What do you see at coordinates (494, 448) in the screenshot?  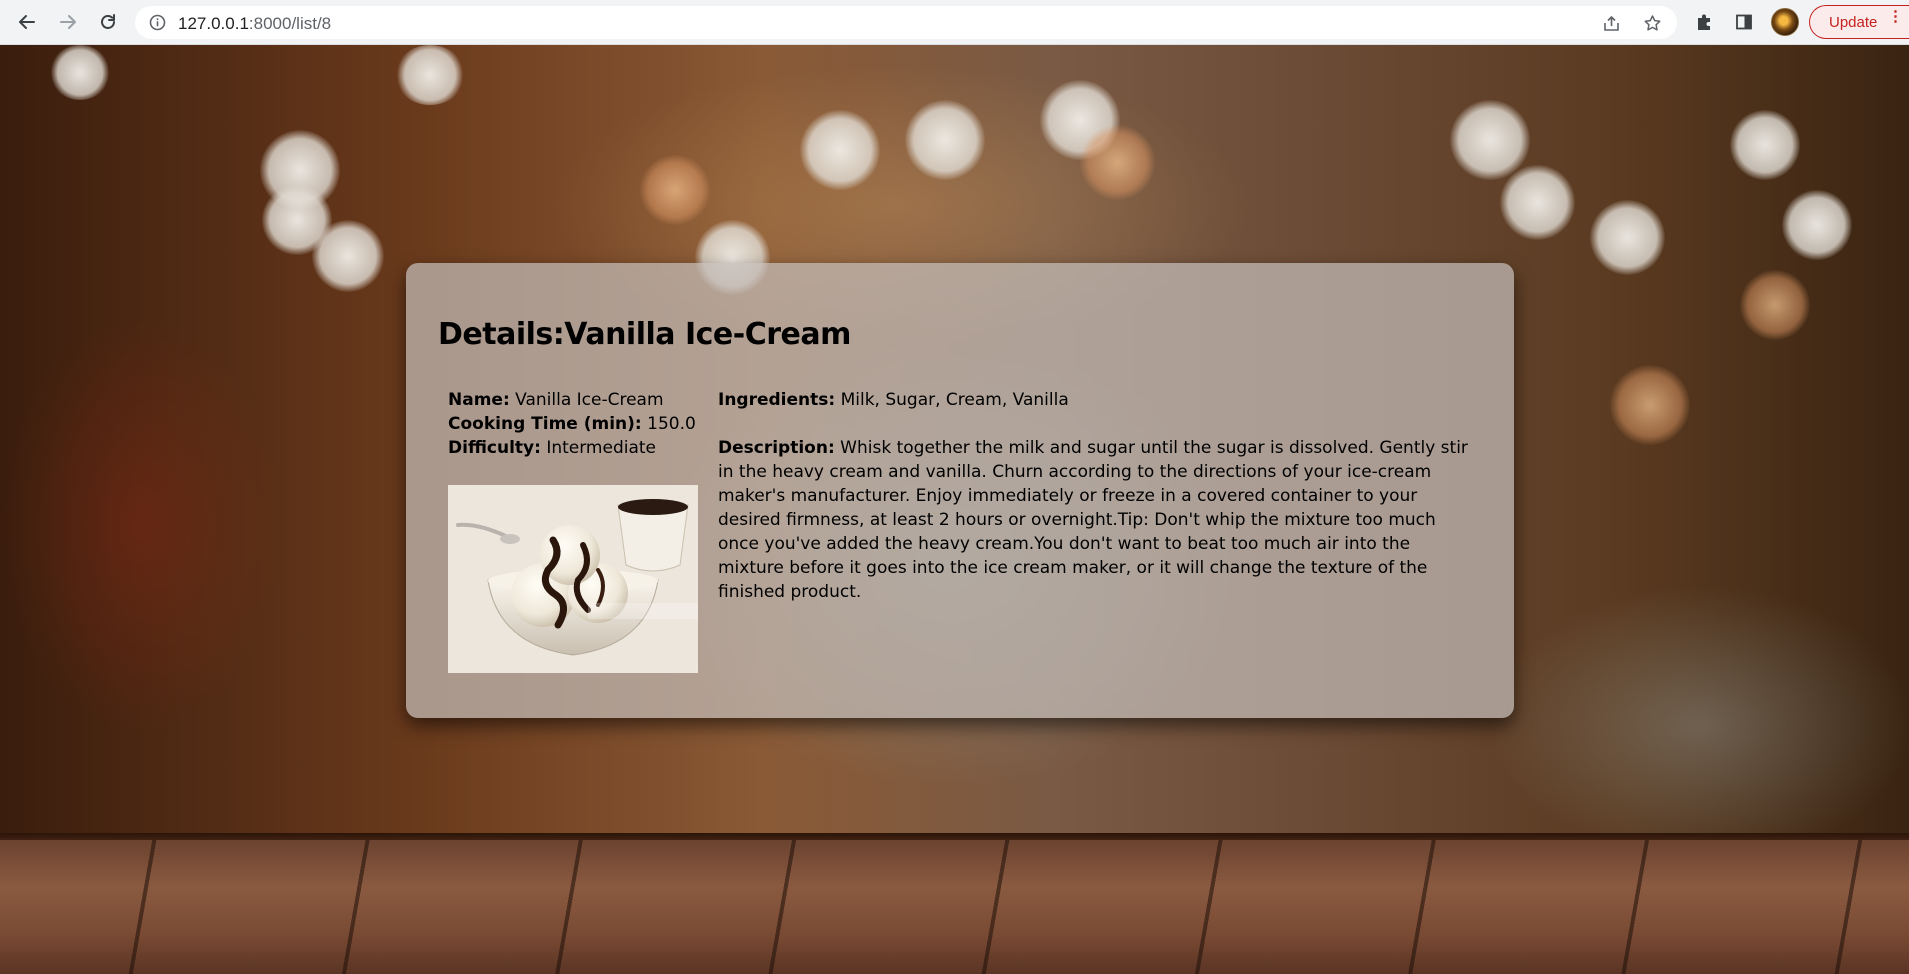 I see `difficulty-label: Difficulty:` at bounding box center [494, 448].